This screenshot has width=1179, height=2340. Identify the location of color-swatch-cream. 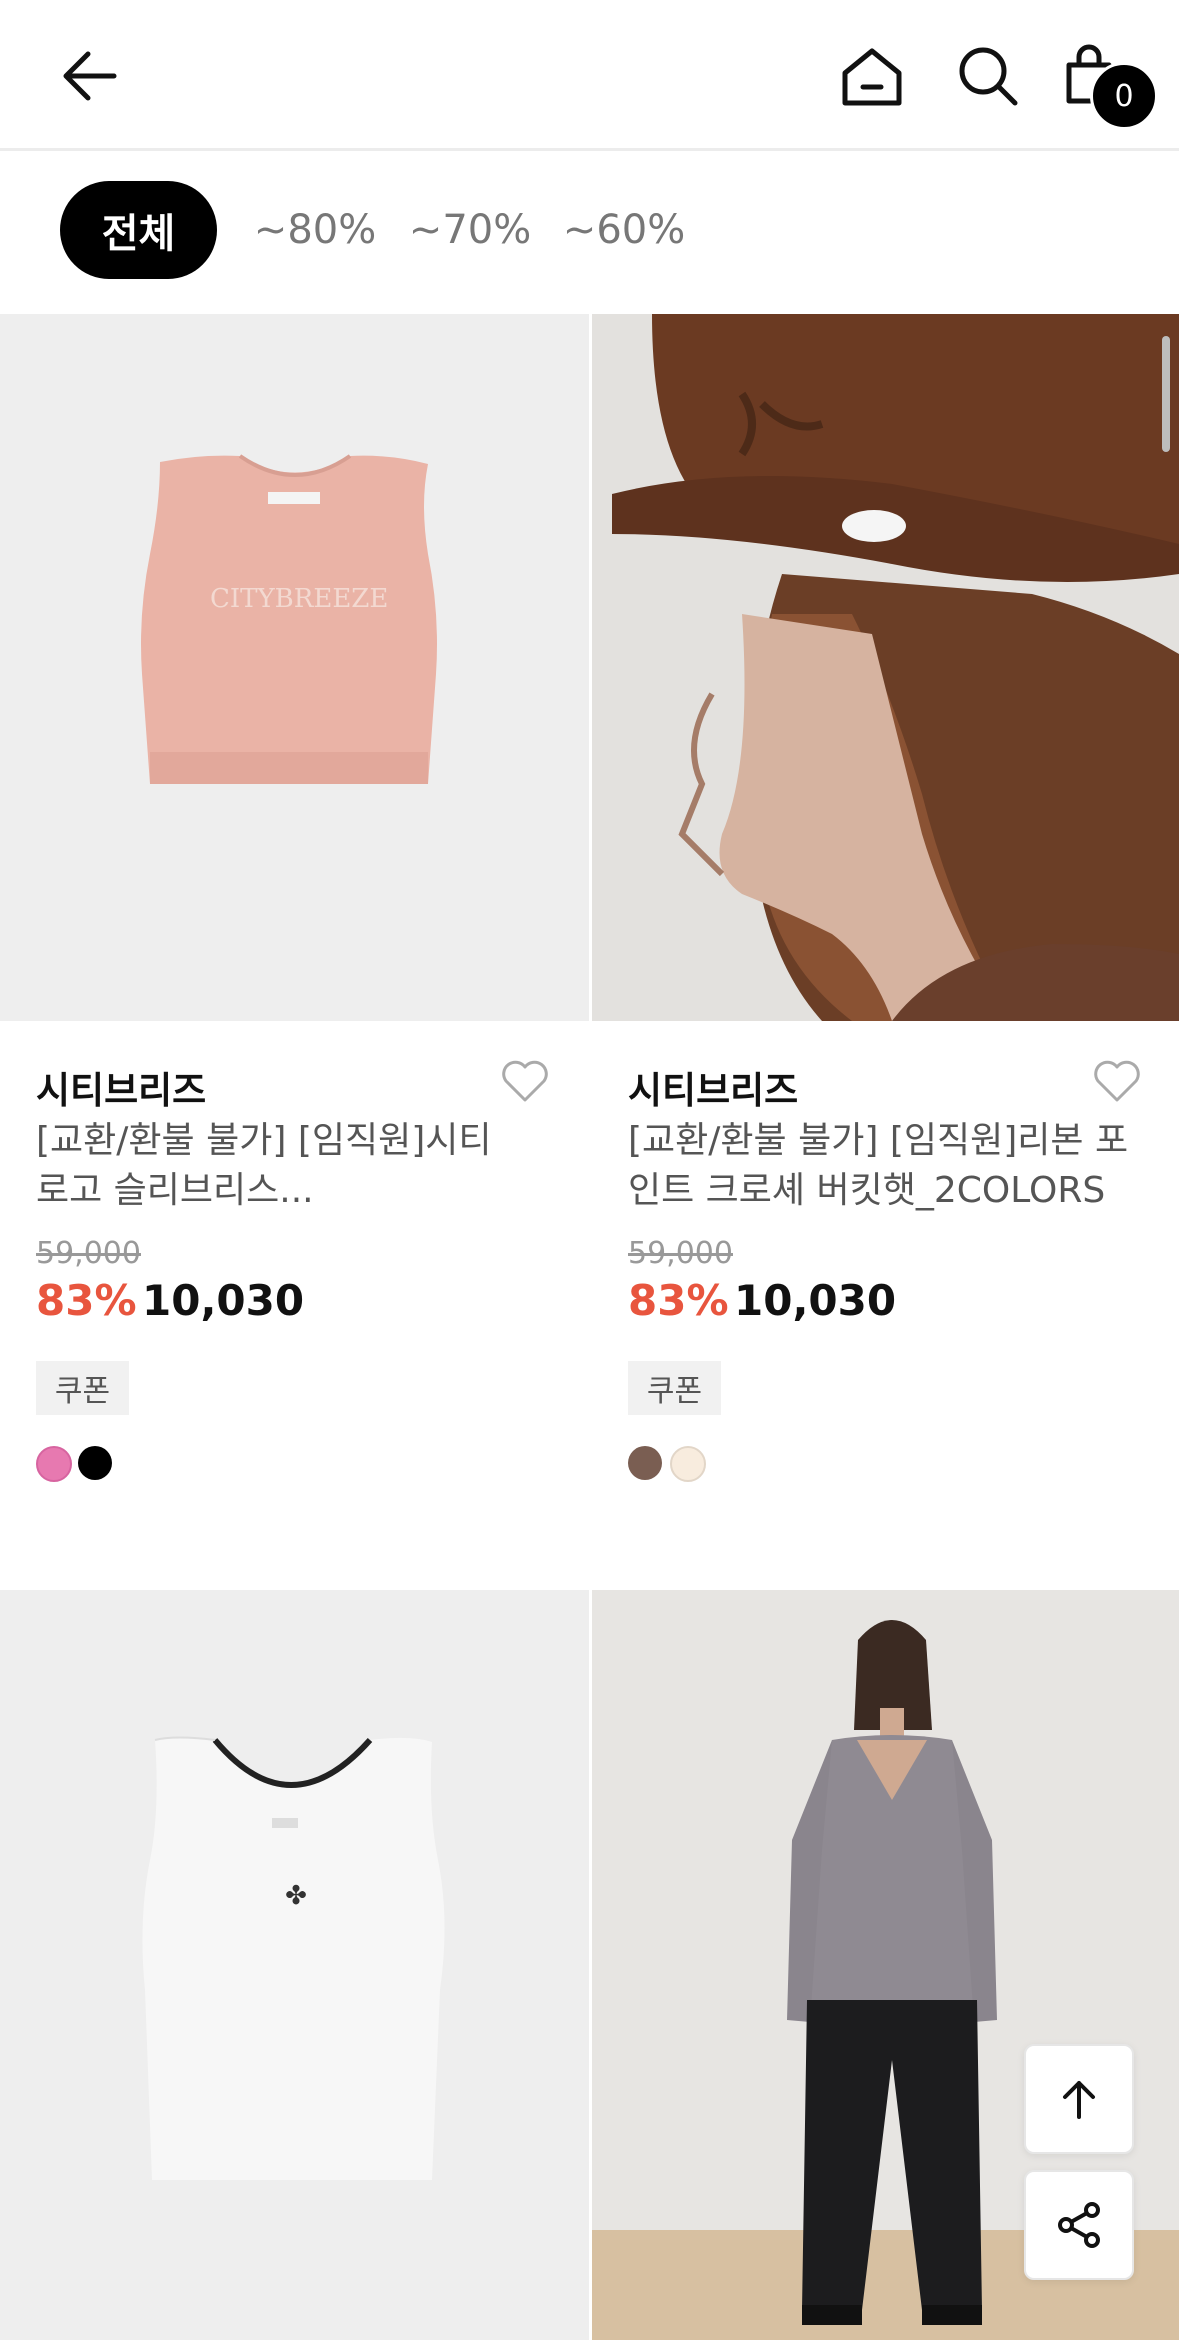
(688, 1464).